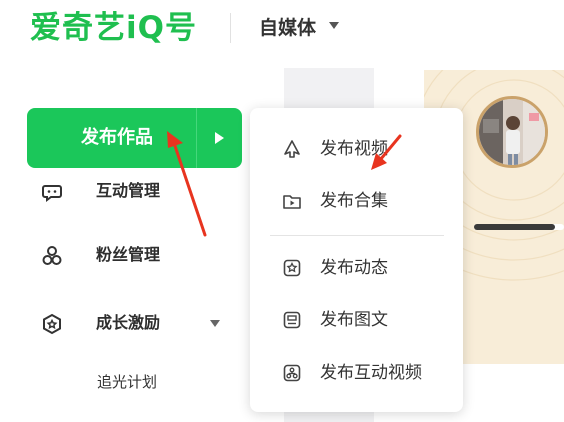  I want to click on status-icon, so click(292, 268).